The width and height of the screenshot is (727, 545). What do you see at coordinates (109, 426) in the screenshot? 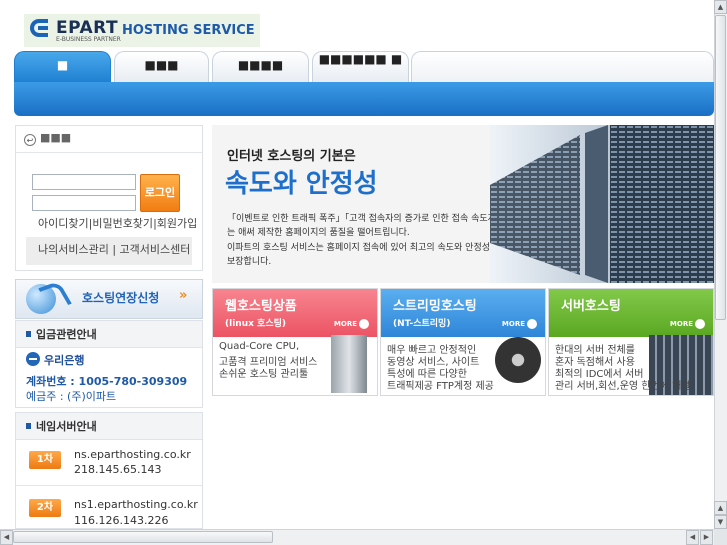
I see `nameserver-heading: 네임서버안내` at bounding box center [109, 426].